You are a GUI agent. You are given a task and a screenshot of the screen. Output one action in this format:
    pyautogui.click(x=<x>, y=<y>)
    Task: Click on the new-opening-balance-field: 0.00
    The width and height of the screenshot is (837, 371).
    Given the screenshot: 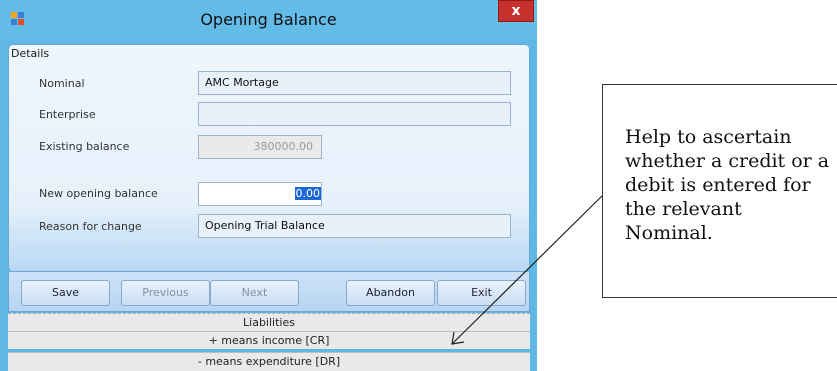 What is the action you would take?
    pyautogui.click(x=260, y=194)
    